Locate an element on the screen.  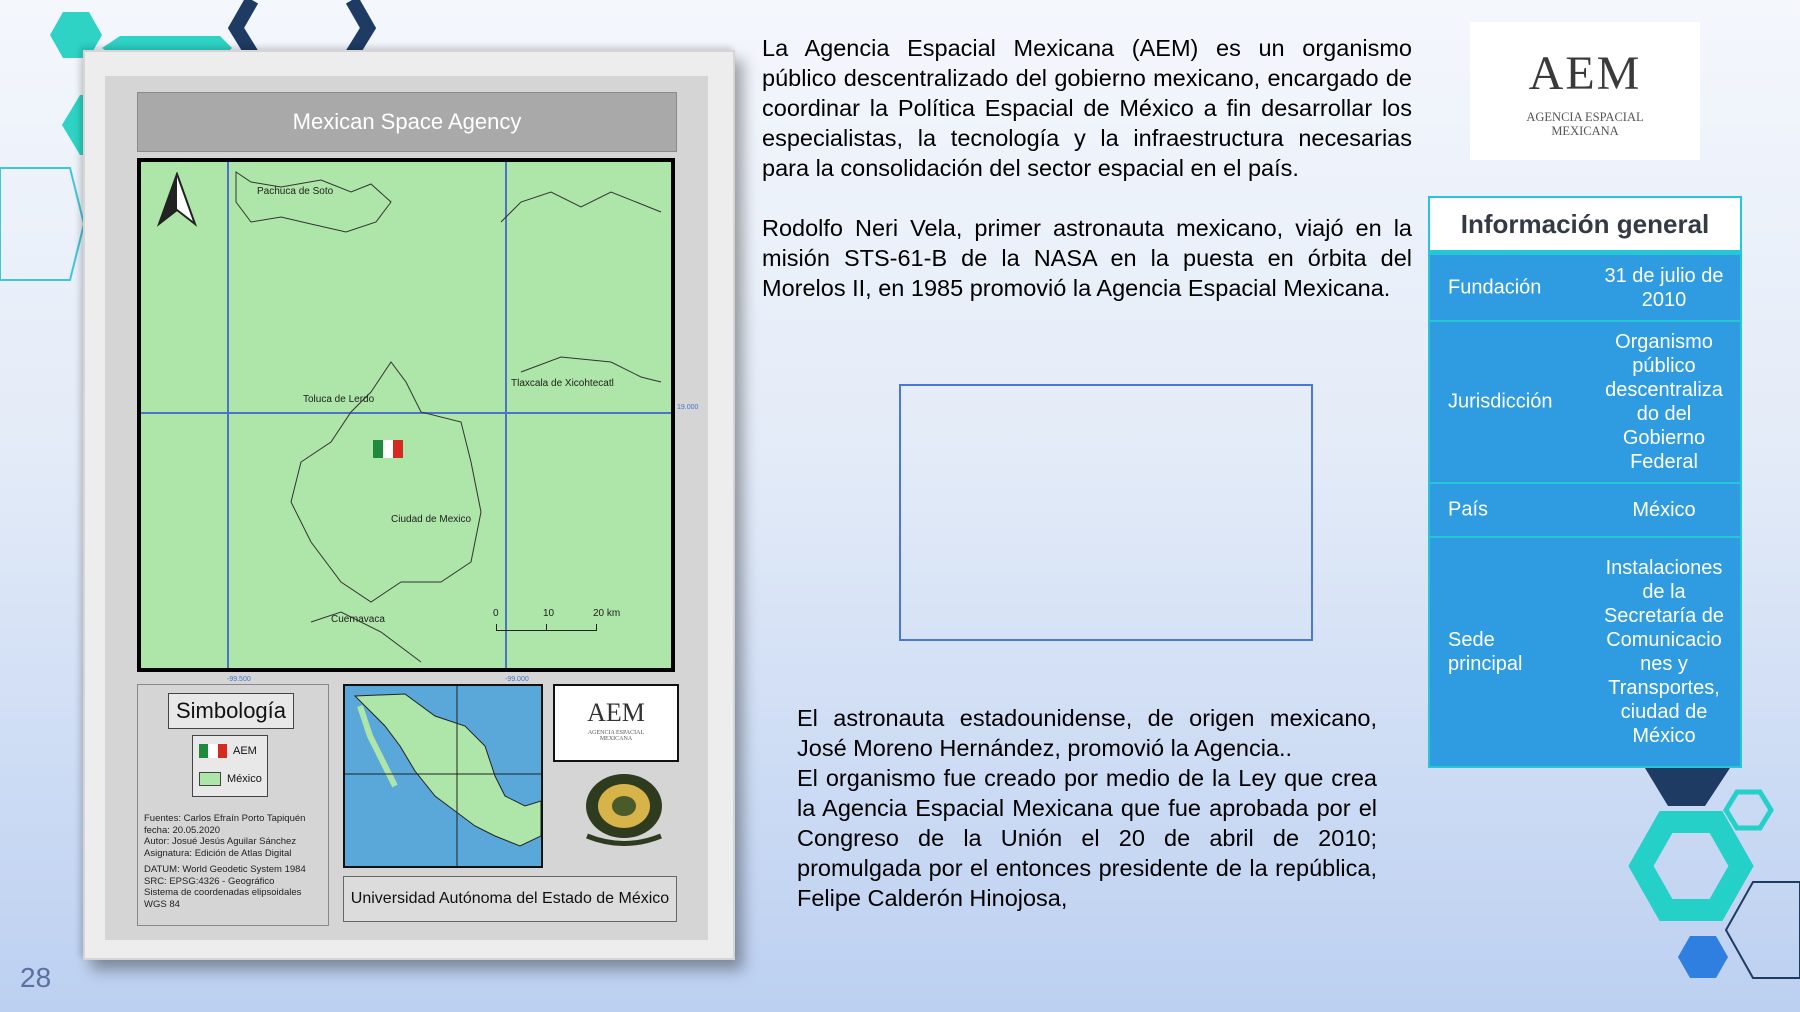
coordinate-label: -99.500 is located at coordinates (239, 679).